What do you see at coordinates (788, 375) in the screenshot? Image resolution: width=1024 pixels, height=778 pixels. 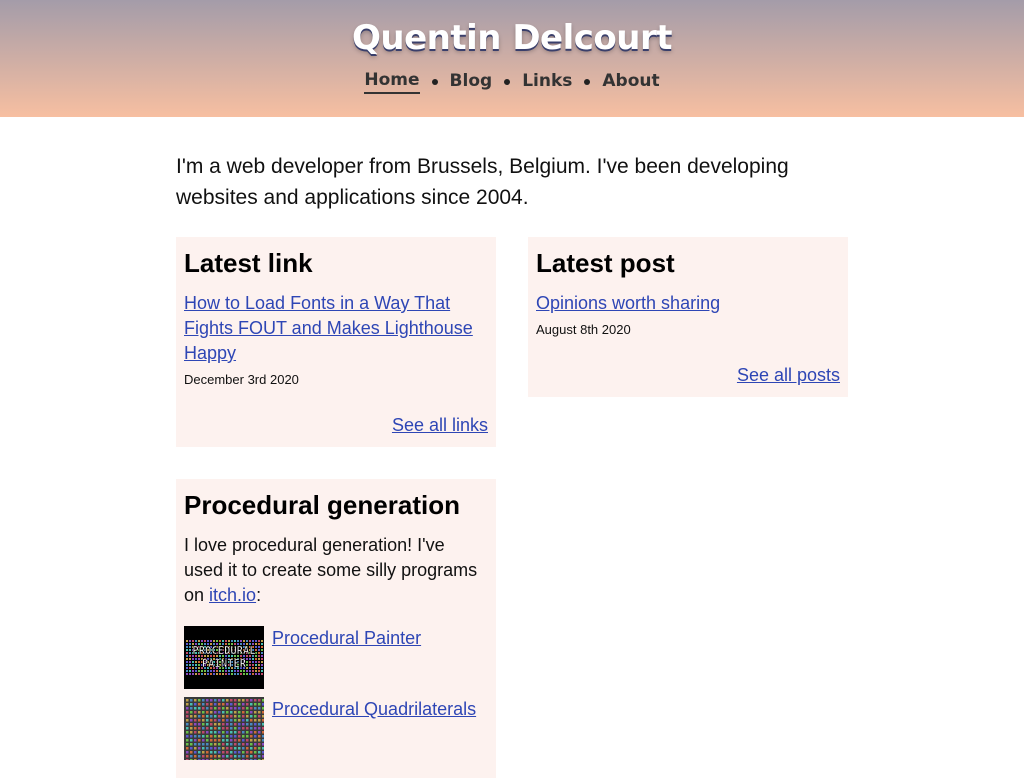 I see `see-all-posts-link: See all posts` at bounding box center [788, 375].